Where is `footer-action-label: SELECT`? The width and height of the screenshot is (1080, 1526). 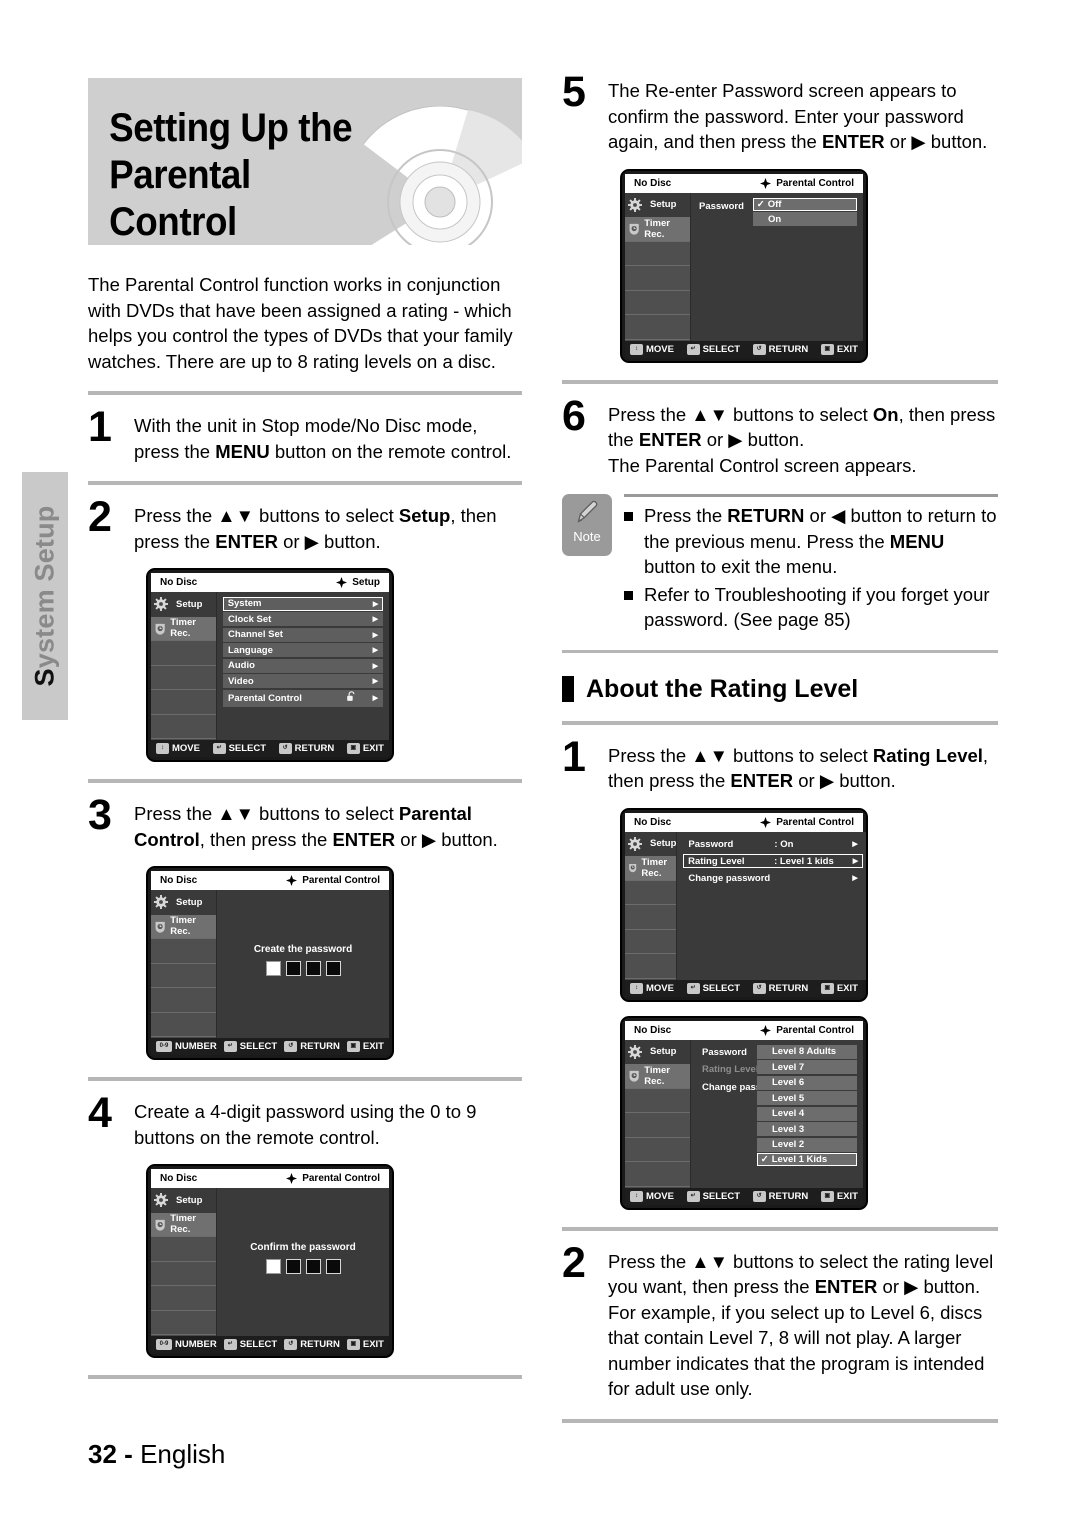 footer-action-label: SELECT is located at coordinates (721, 1196).